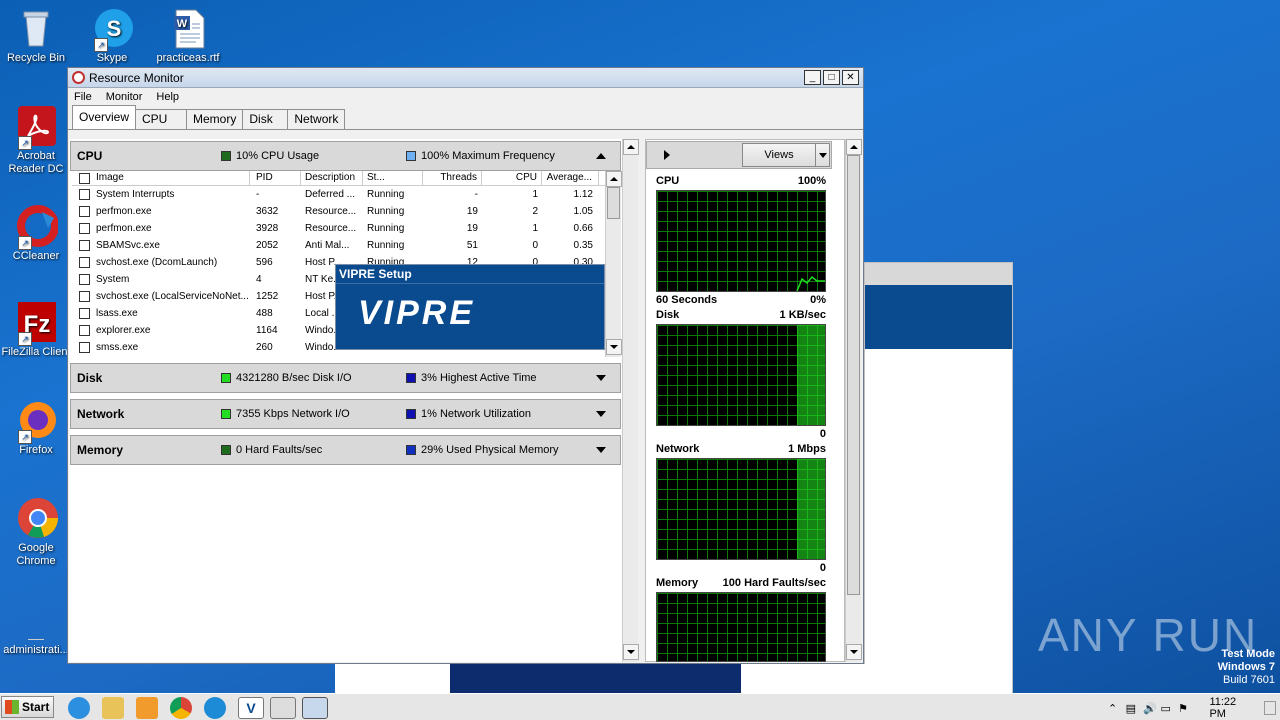  What do you see at coordinates (79, 708) in the screenshot?
I see `ie-icon` at bounding box center [79, 708].